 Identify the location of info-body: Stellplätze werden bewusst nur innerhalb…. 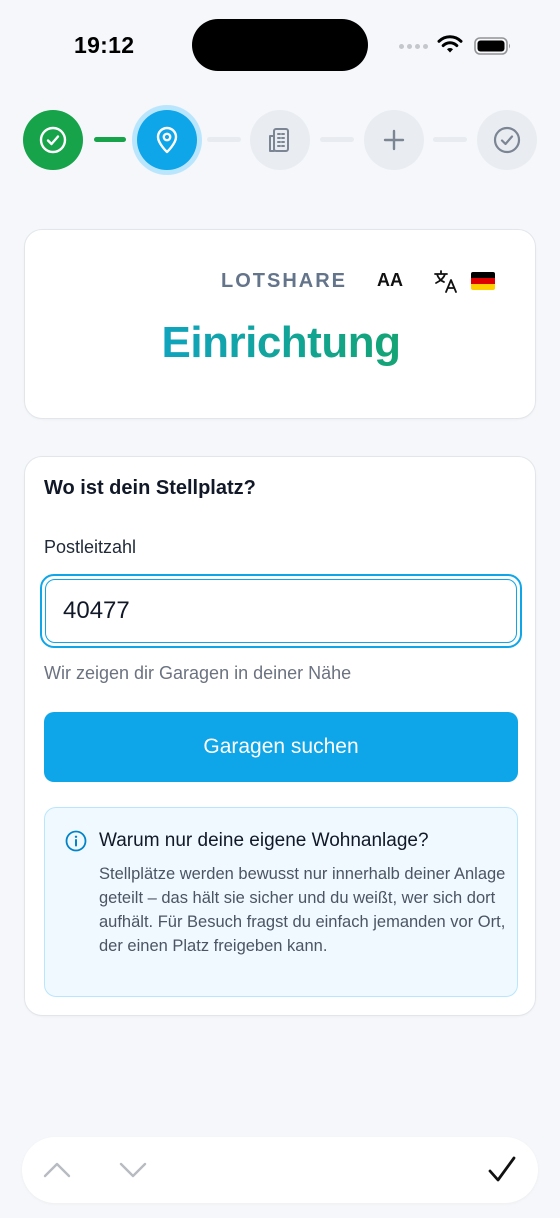
(302, 910).